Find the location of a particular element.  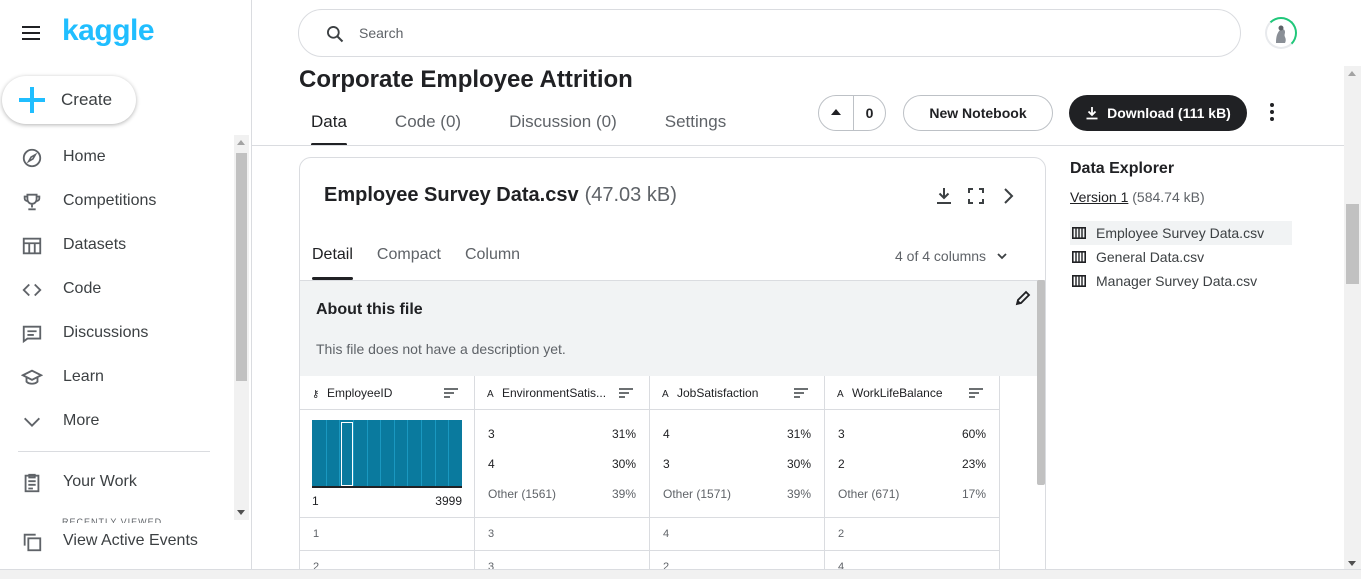

create-button: Create is located at coordinates (69, 100).